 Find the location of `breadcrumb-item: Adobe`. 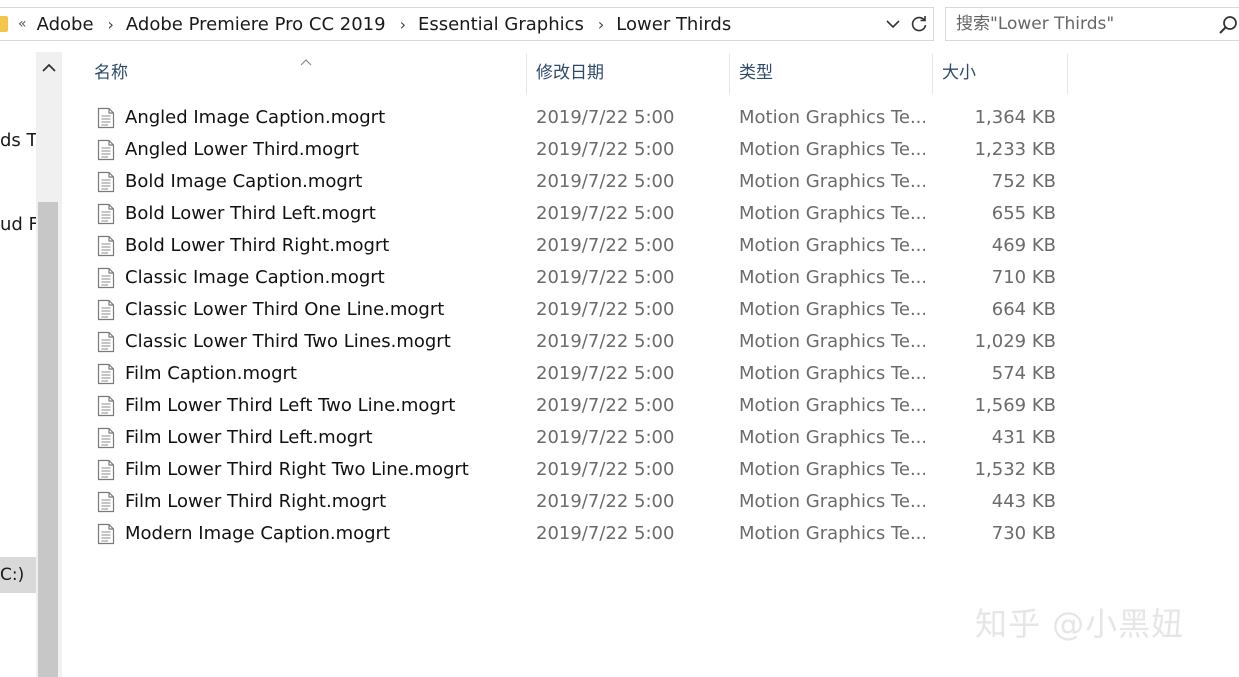

breadcrumb-item: Adobe is located at coordinates (65, 24).